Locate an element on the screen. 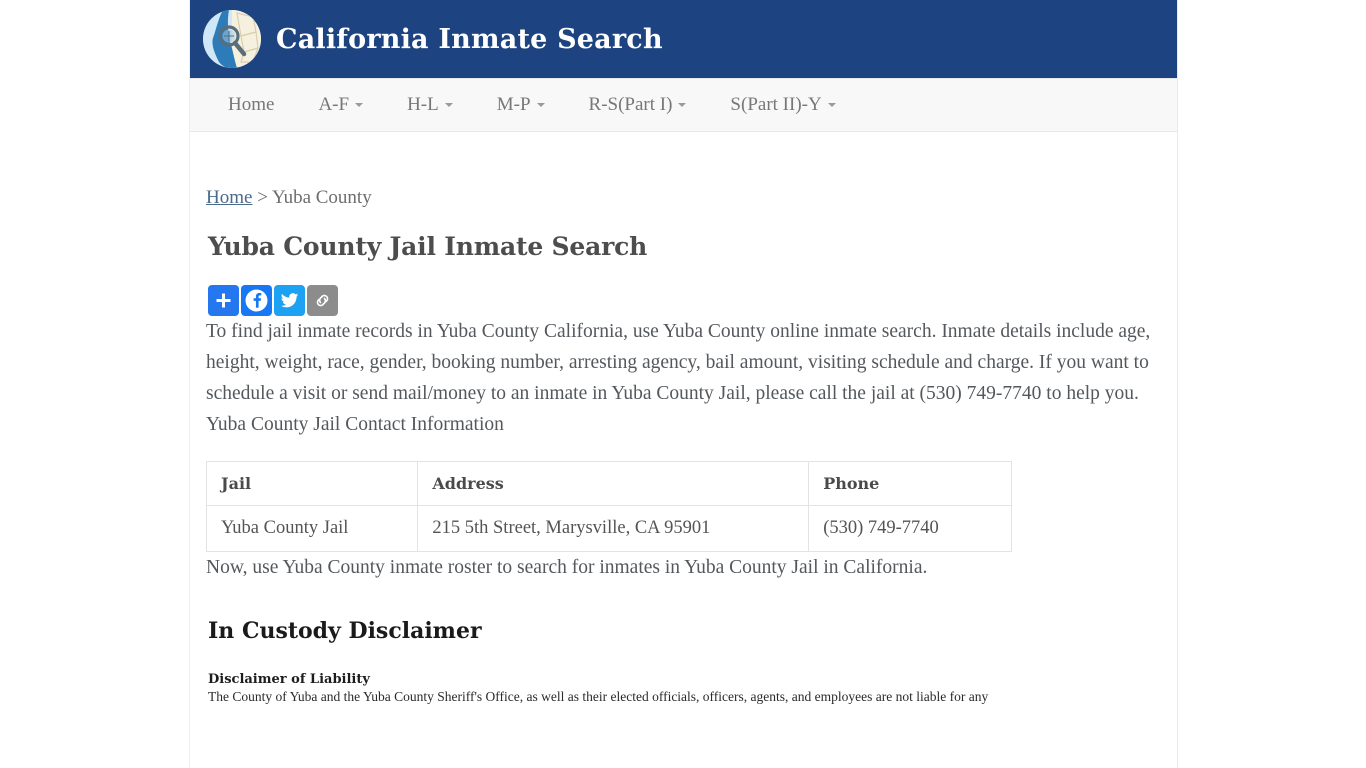 Image resolution: width=1366 pixels, height=768 pixels. table-header-row: Jail Address Phone is located at coordinates (608, 483).